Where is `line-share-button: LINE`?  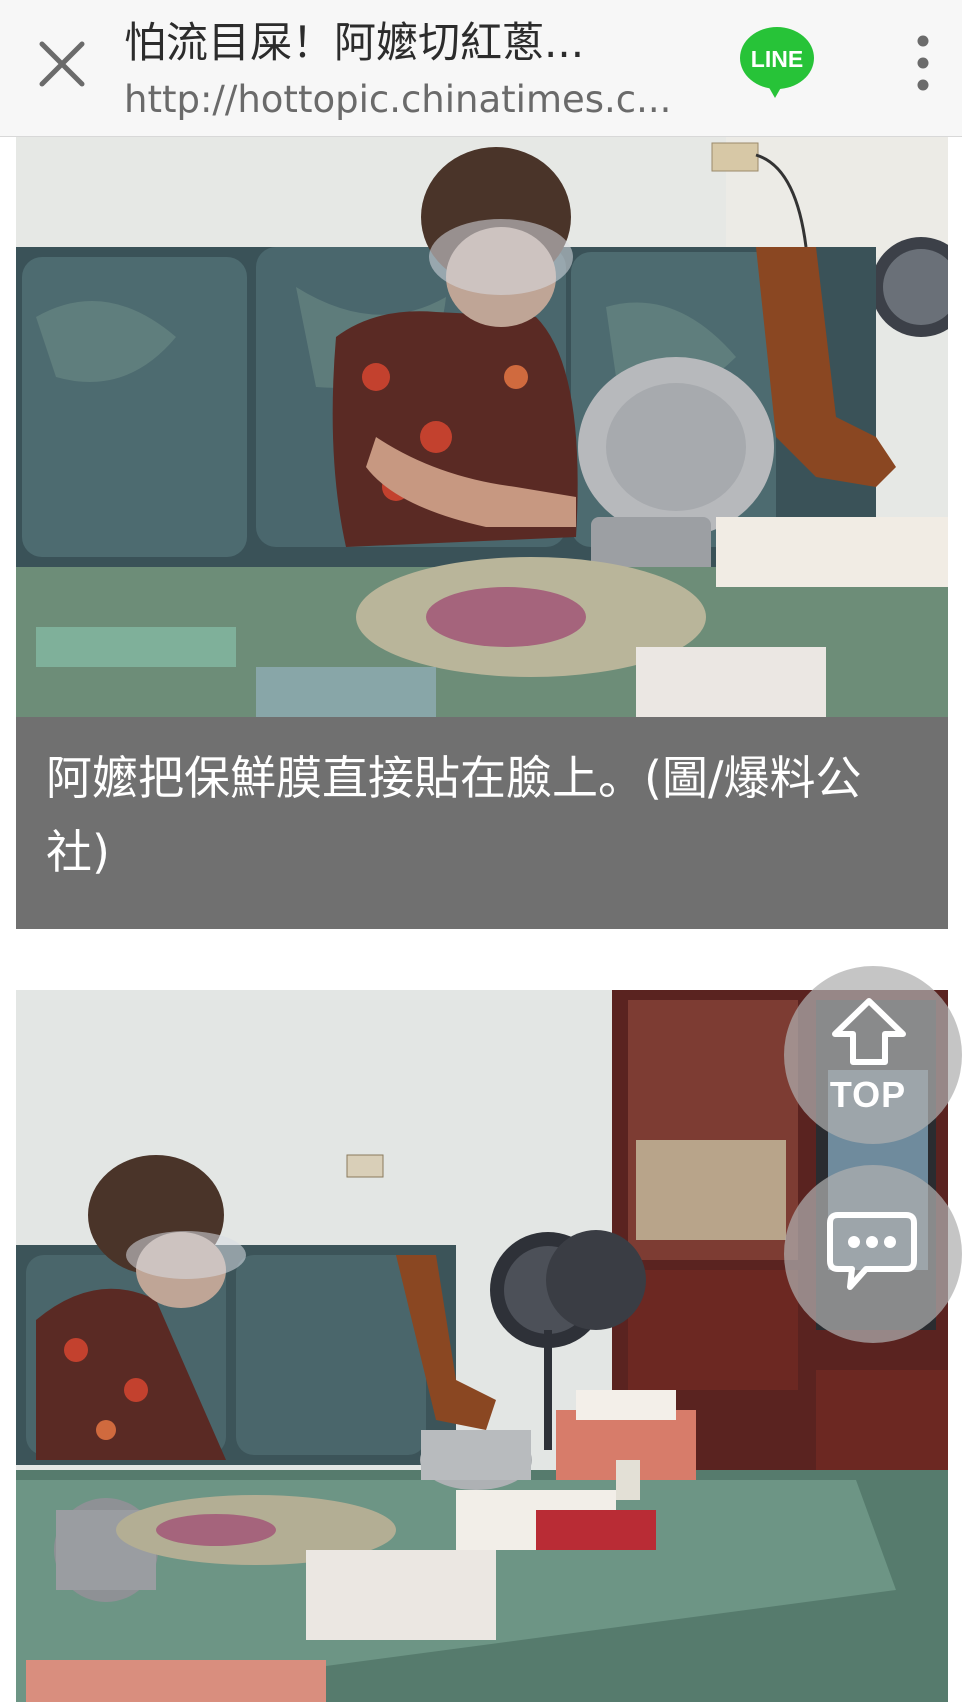
line-share-button: LINE is located at coordinates (777, 62).